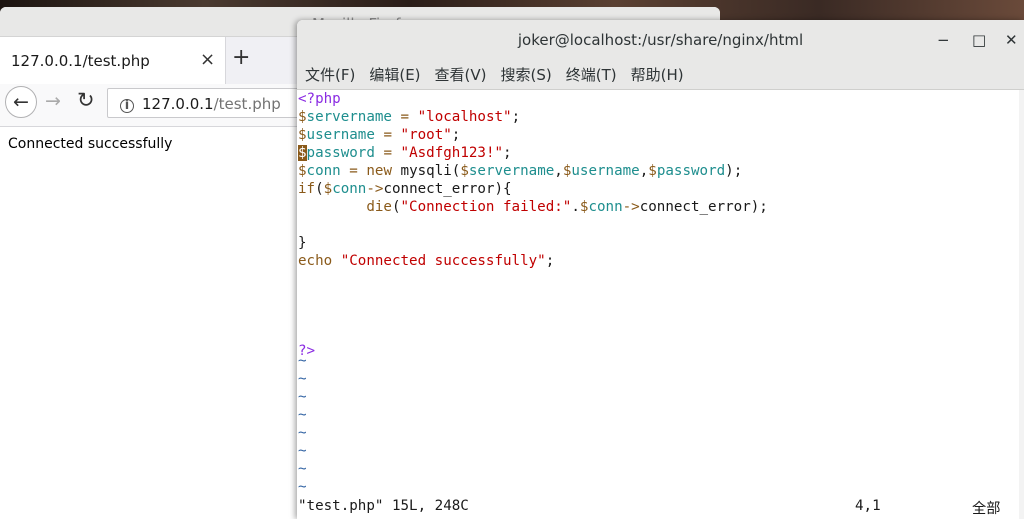 This screenshot has width=1024, height=519. Describe the element at coordinates (1021, 304) in the screenshot. I see `terminal-scrollbar` at that location.